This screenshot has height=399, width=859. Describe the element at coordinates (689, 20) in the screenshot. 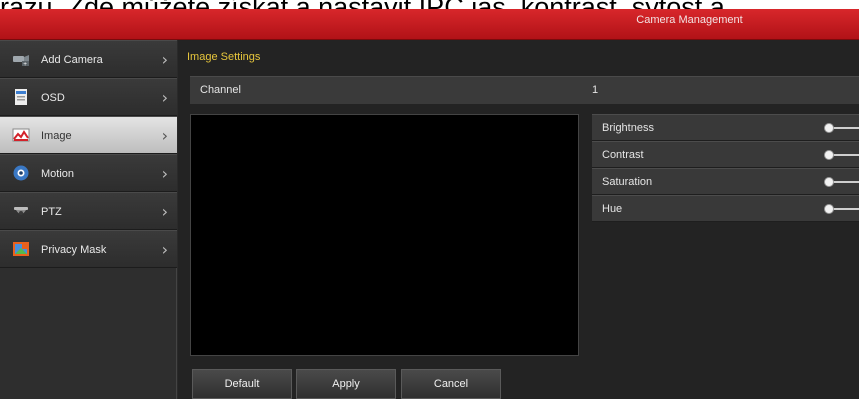

I see `window-title: Camera Management` at that location.